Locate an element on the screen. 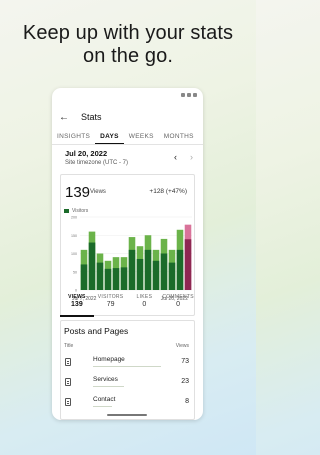 Image resolution: width=320 pixels, height=455 pixels. home-indicator is located at coordinates (127, 415).